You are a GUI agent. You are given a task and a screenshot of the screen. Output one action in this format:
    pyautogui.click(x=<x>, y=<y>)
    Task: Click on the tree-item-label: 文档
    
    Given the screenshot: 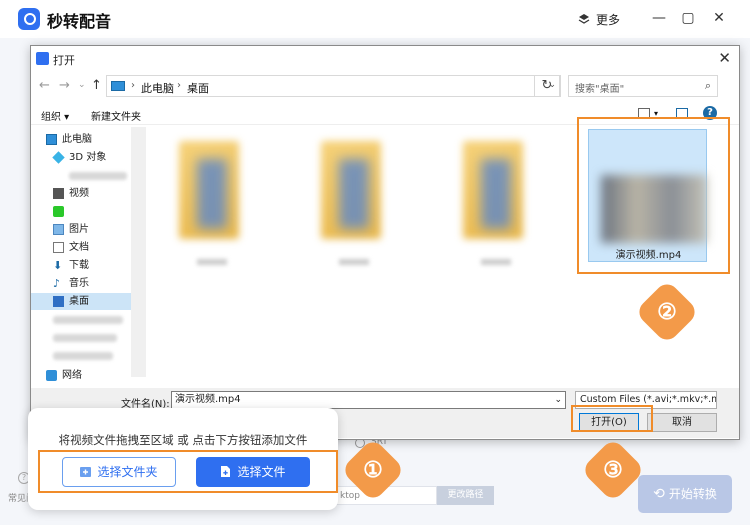 What is the action you would take?
    pyautogui.click(x=79, y=247)
    